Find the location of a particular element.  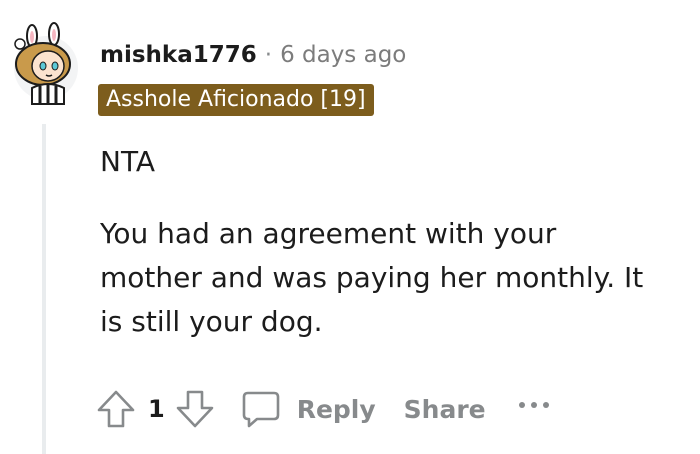

reply-label: Reply is located at coordinates (336, 409).